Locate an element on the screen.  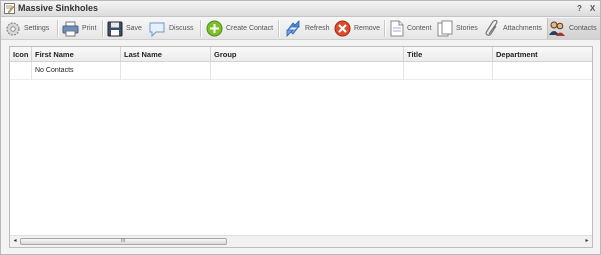
discuss-label: Discuss is located at coordinates (181, 28).